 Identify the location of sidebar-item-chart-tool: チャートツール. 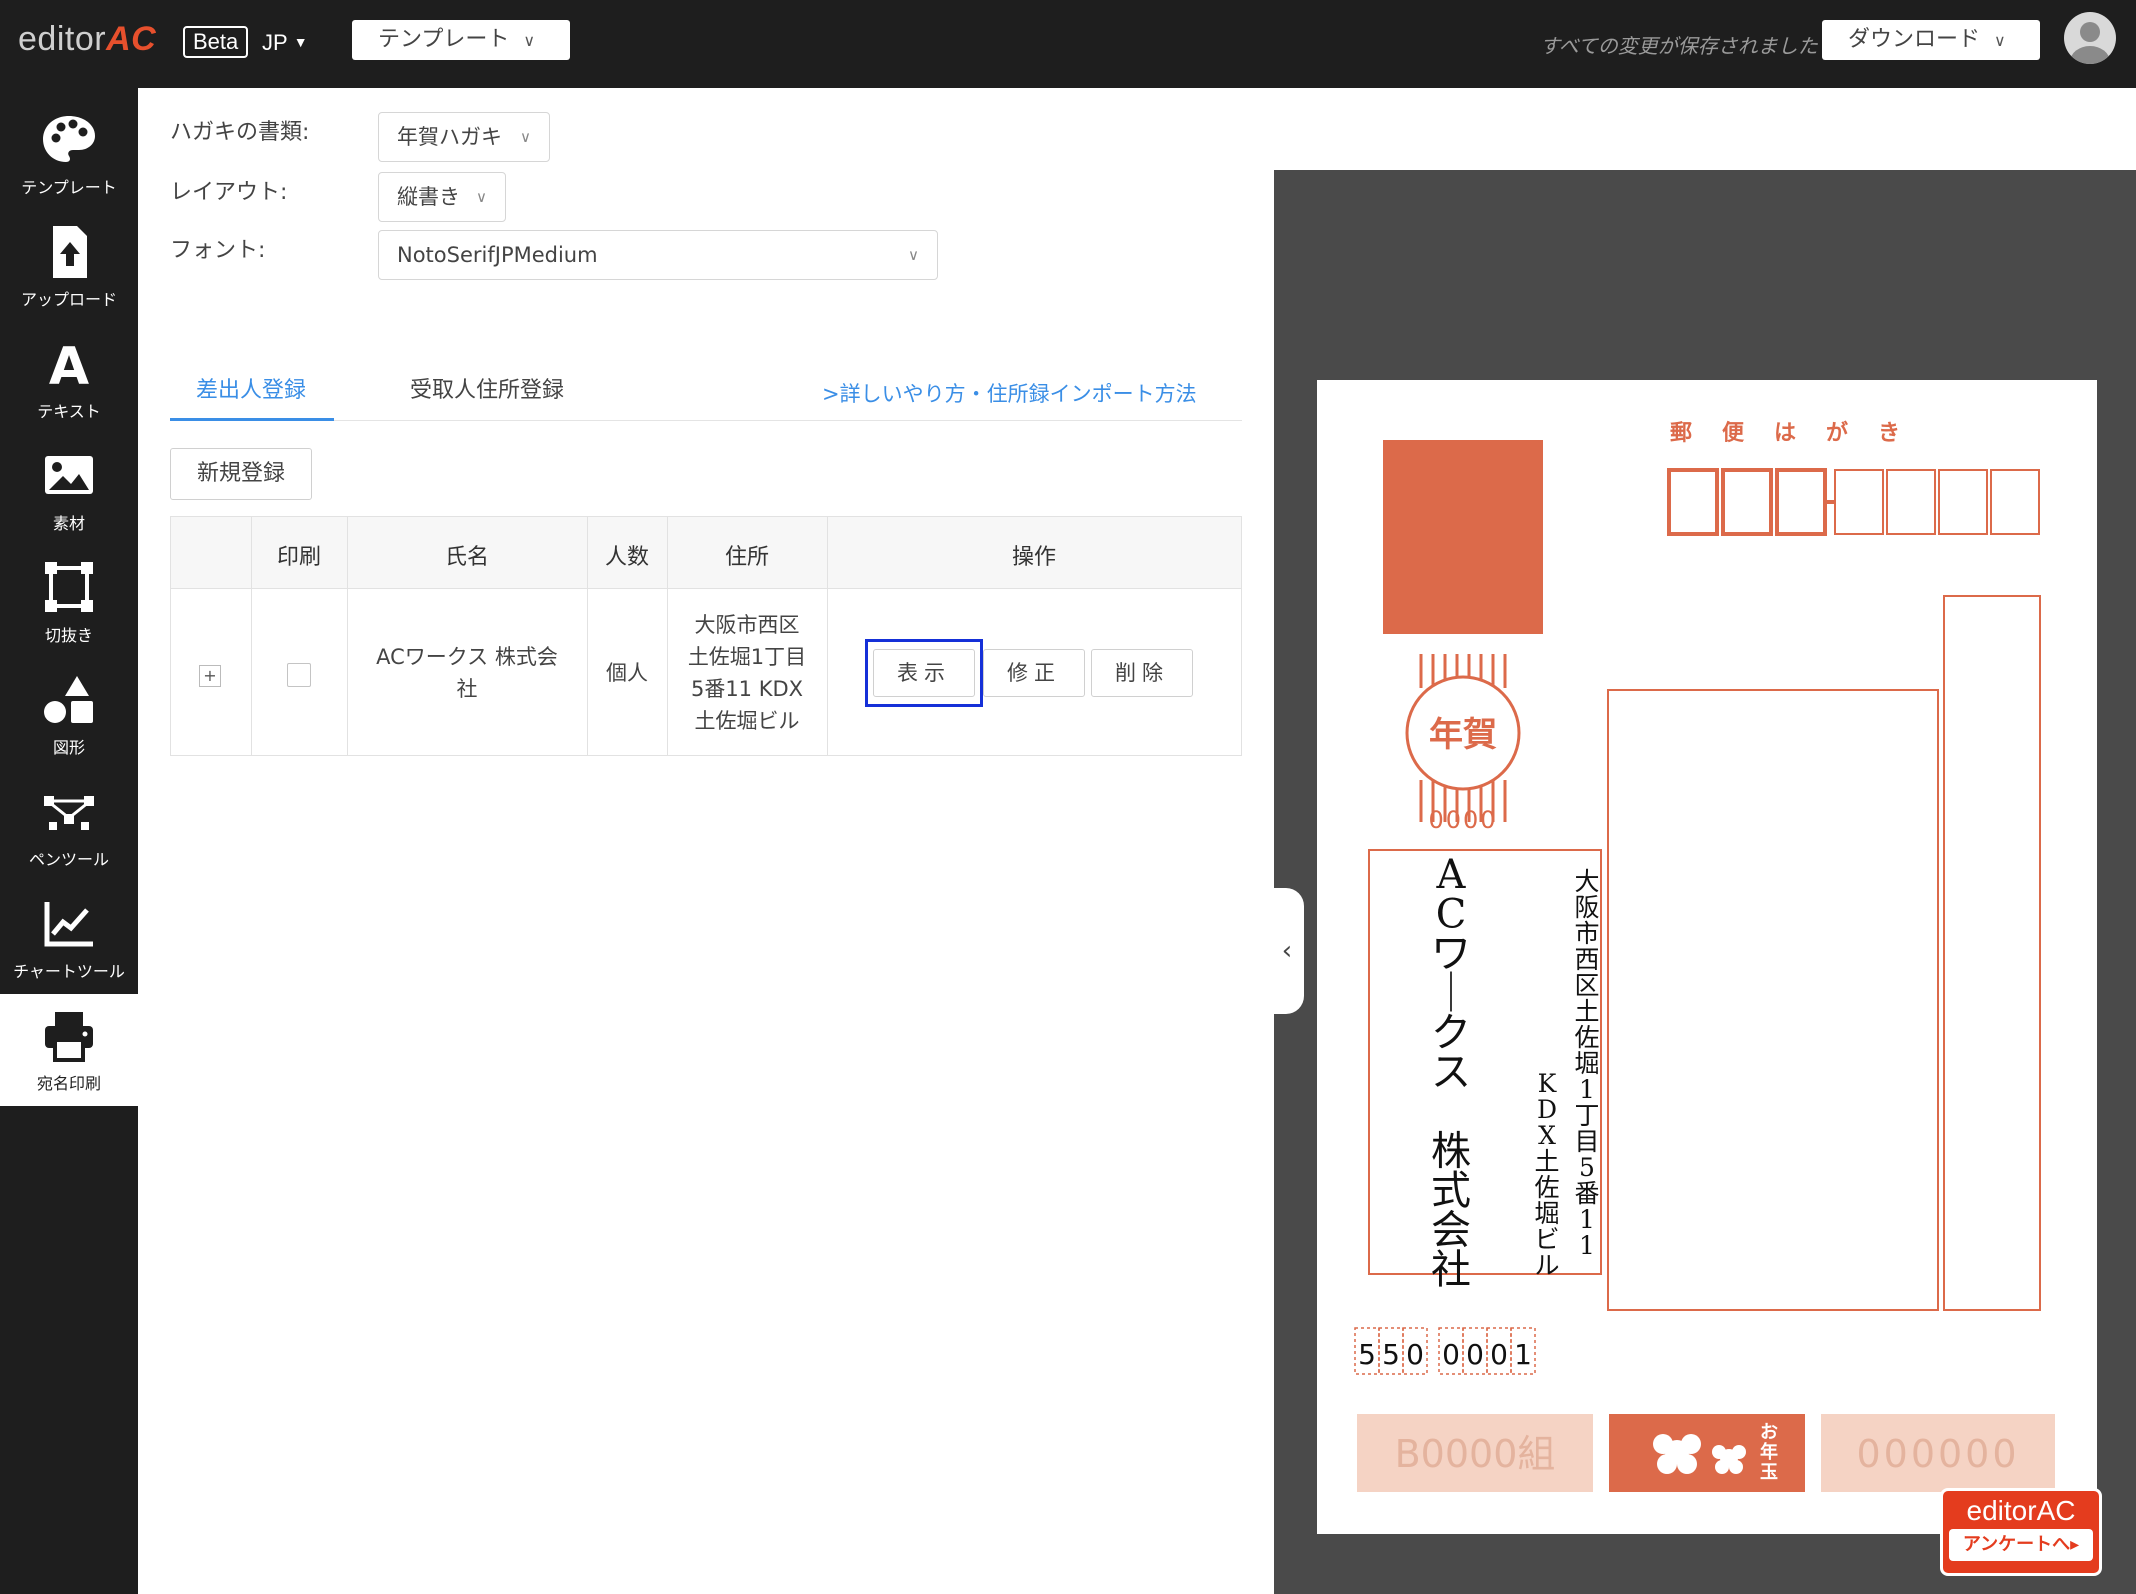
(69, 938).